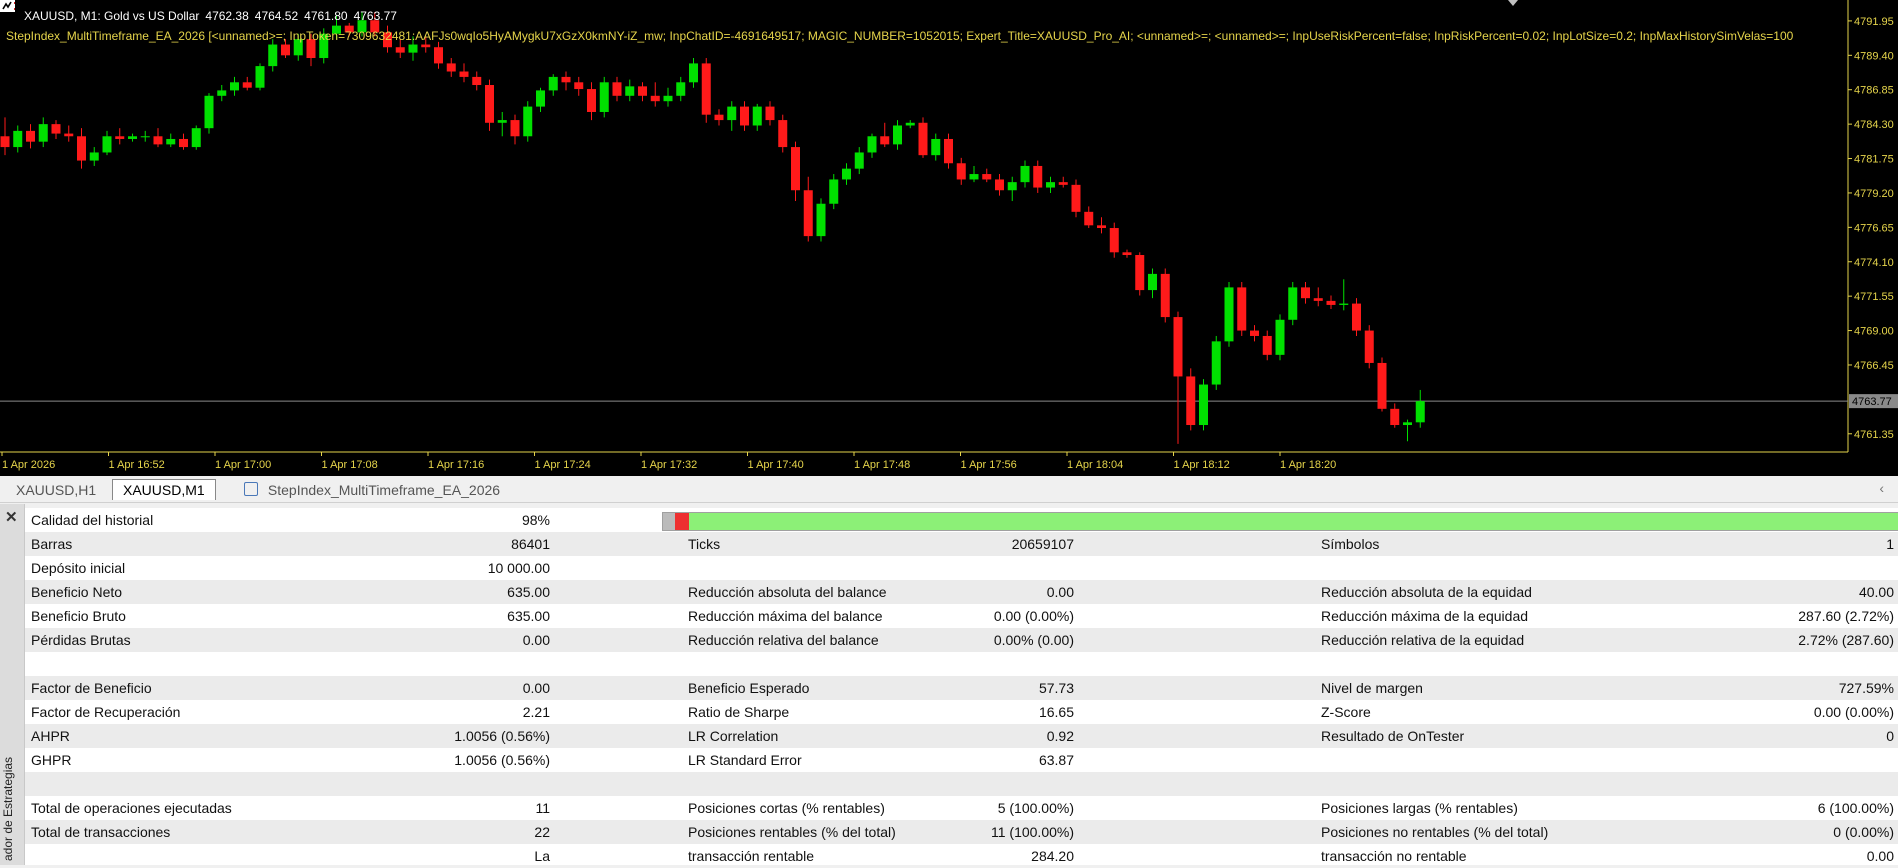  What do you see at coordinates (792, 832) in the screenshot?
I see `report-label: Posiciones rentables (% del total)` at bounding box center [792, 832].